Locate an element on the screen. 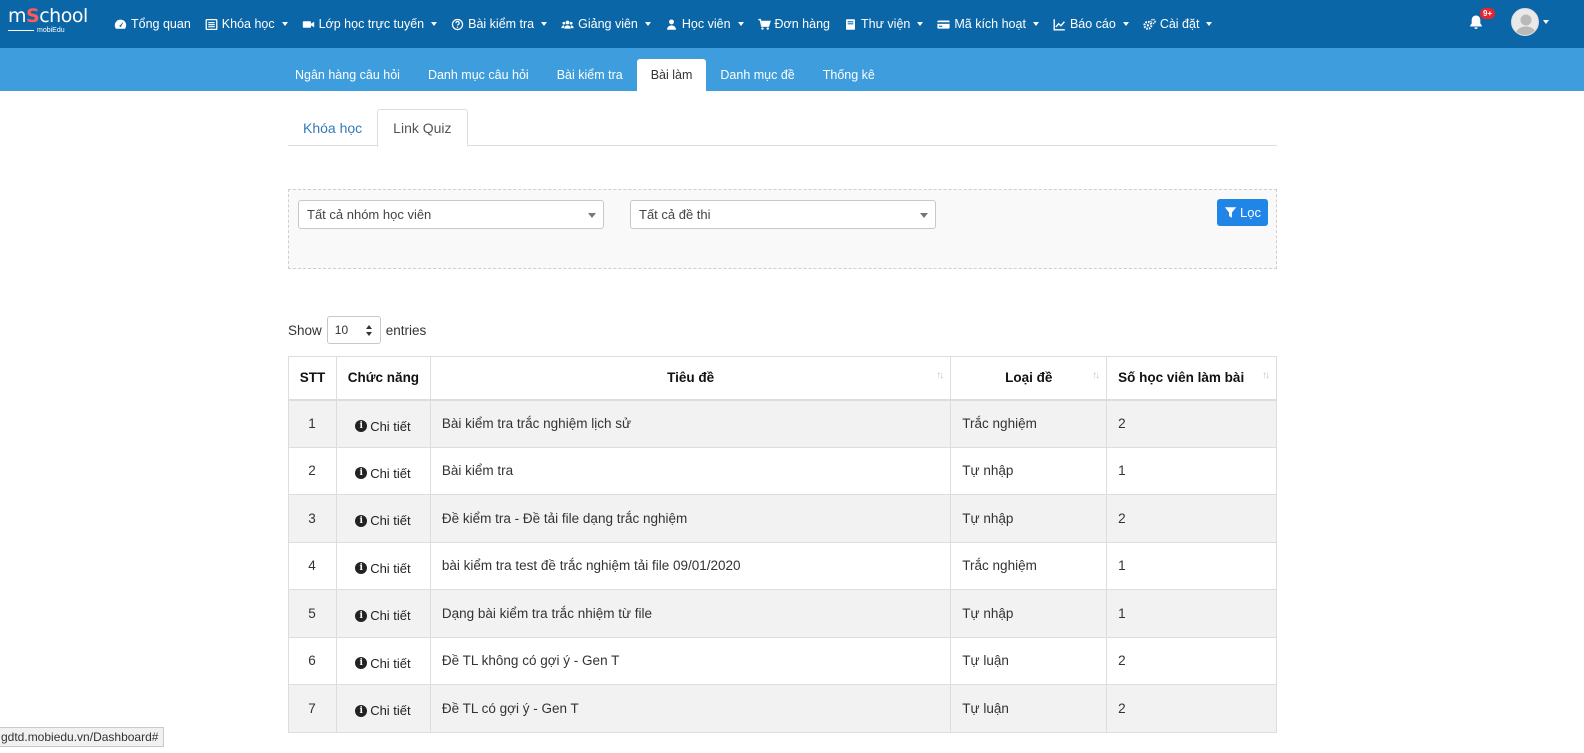 This screenshot has height=753, width=1584. nav-item-khoa-hoc: Khóa học is located at coordinates (246, 24).